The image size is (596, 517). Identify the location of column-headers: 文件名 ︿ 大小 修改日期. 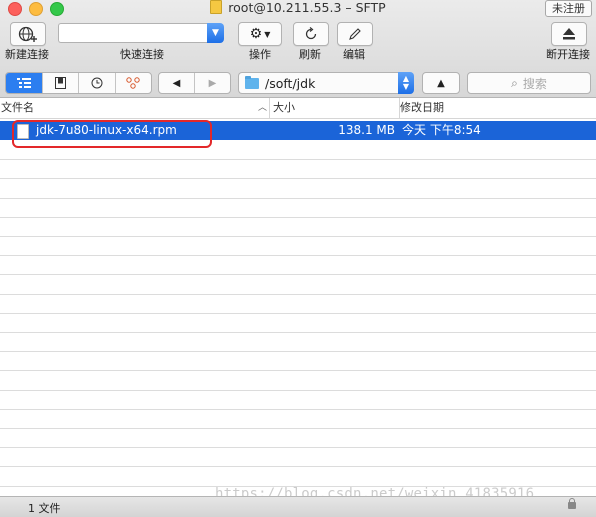
(298, 108).